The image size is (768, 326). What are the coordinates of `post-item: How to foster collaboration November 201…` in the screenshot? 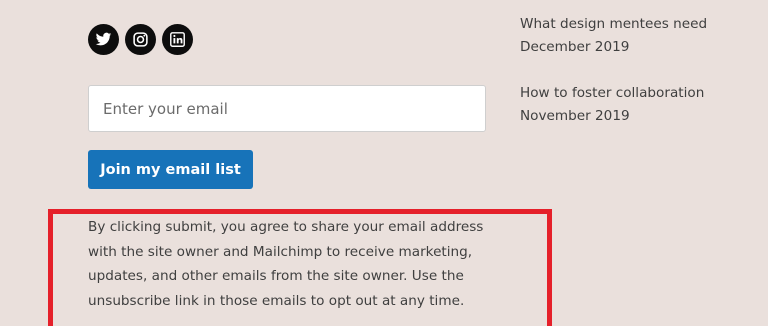 It's located at (640, 105).